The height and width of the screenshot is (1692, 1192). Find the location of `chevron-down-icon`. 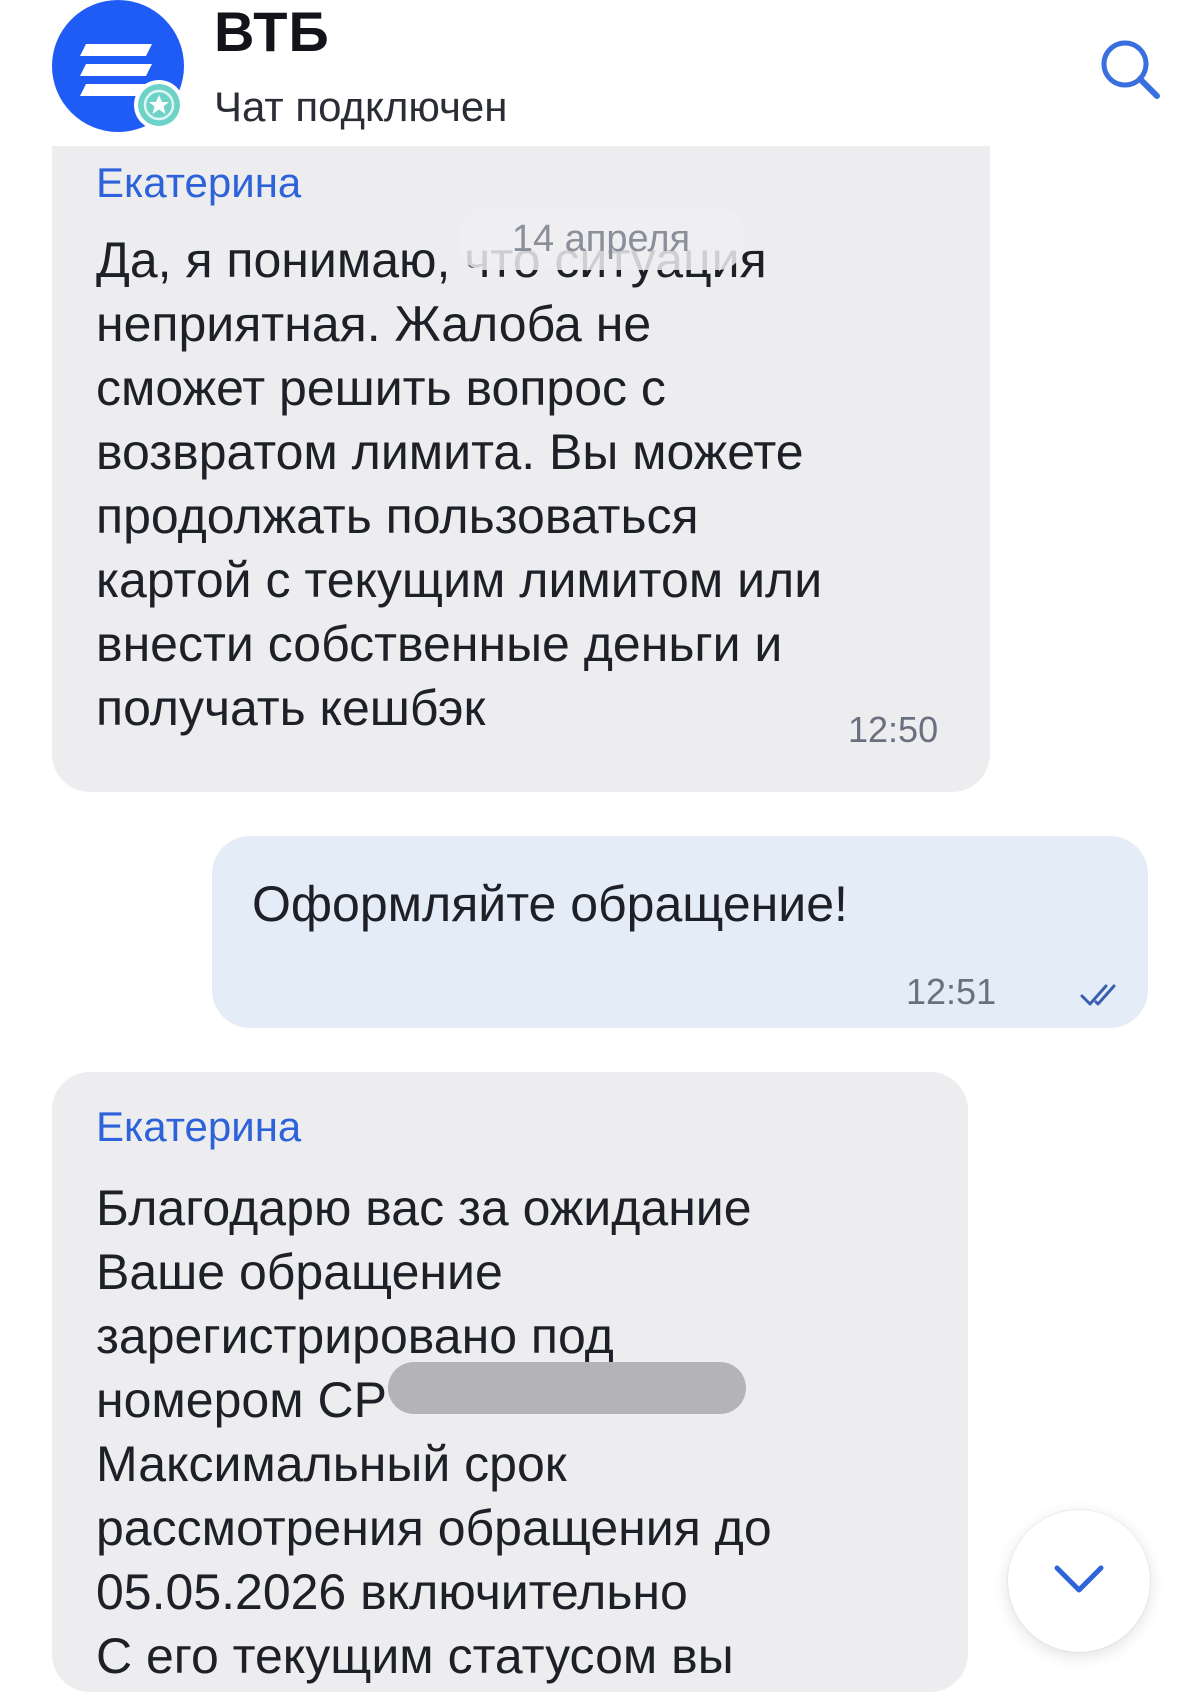

chevron-down-icon is located at coordinates (1079, 1579).